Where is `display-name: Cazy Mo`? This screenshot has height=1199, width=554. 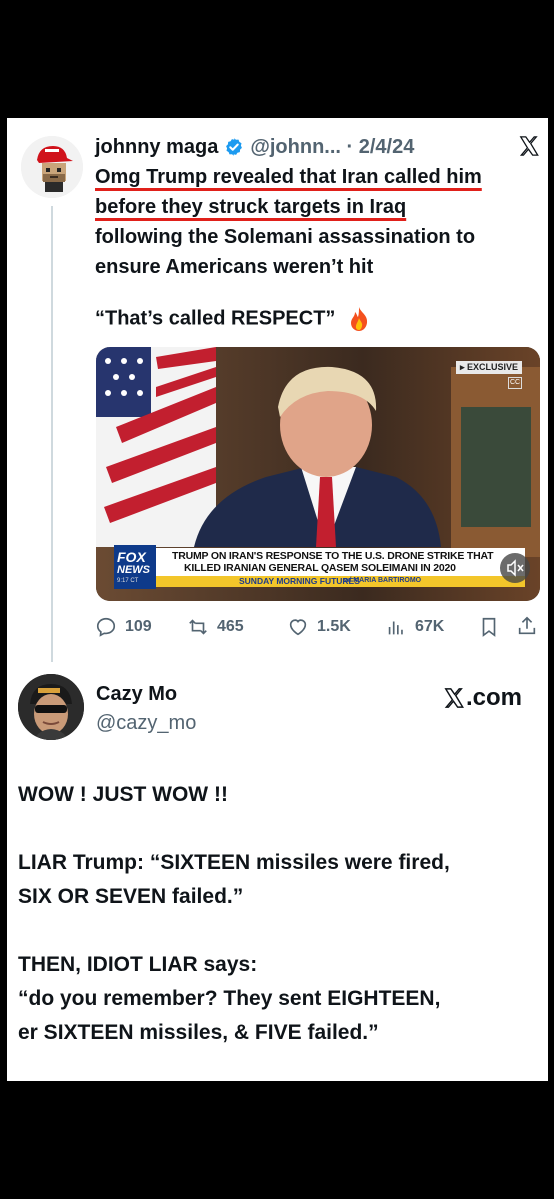 display-name: Cazy Mo is located at coordinates (136, 694).